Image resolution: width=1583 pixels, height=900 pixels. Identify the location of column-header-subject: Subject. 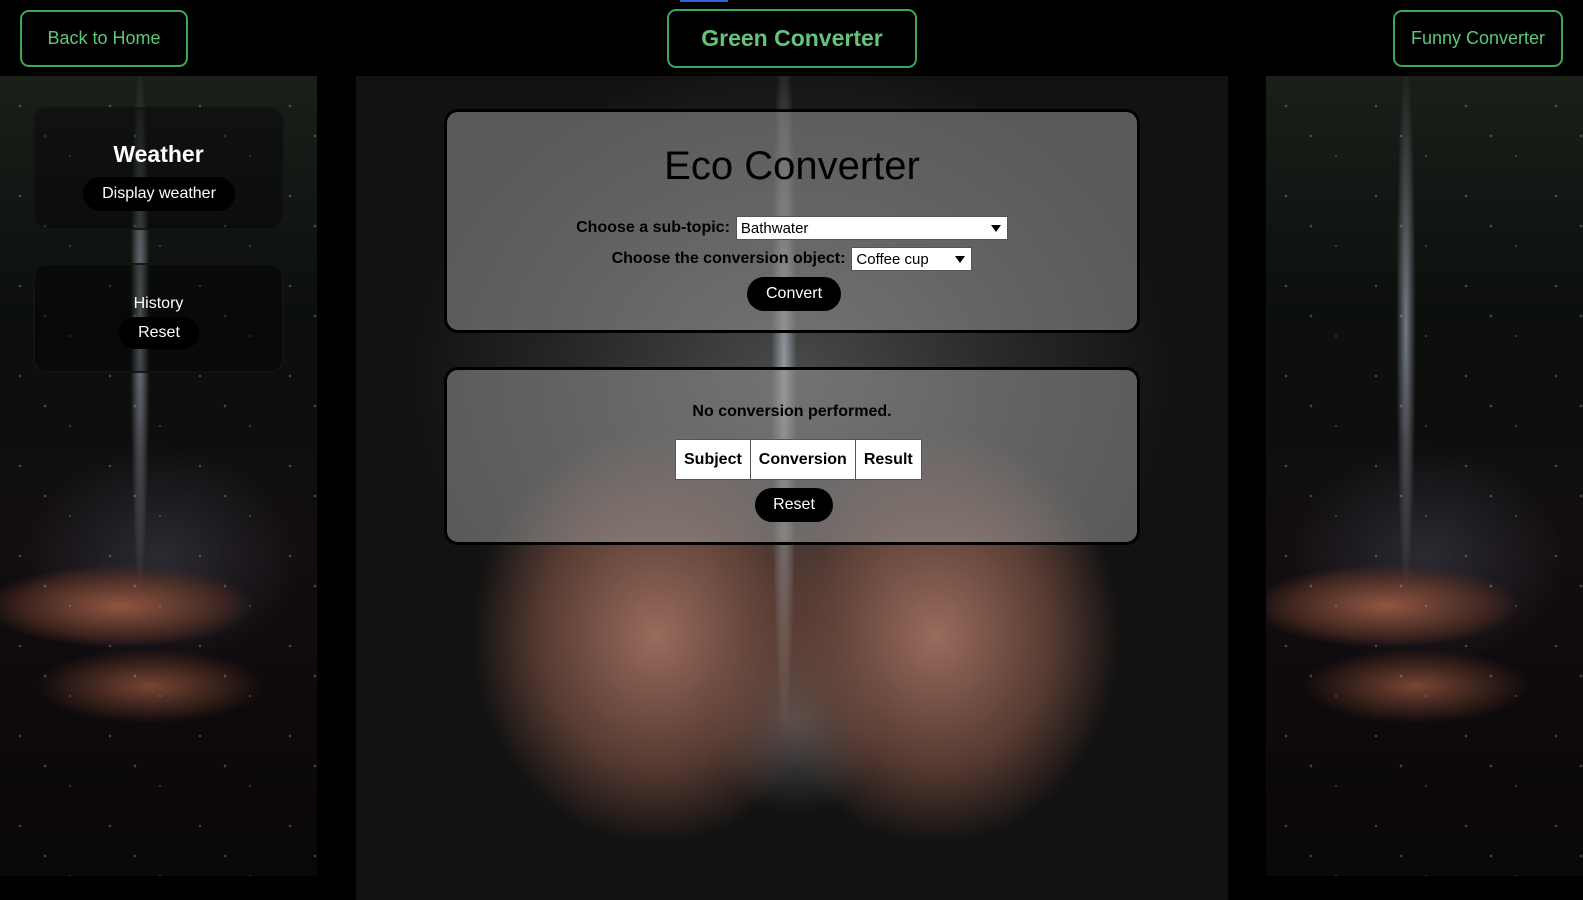
(713, 459).